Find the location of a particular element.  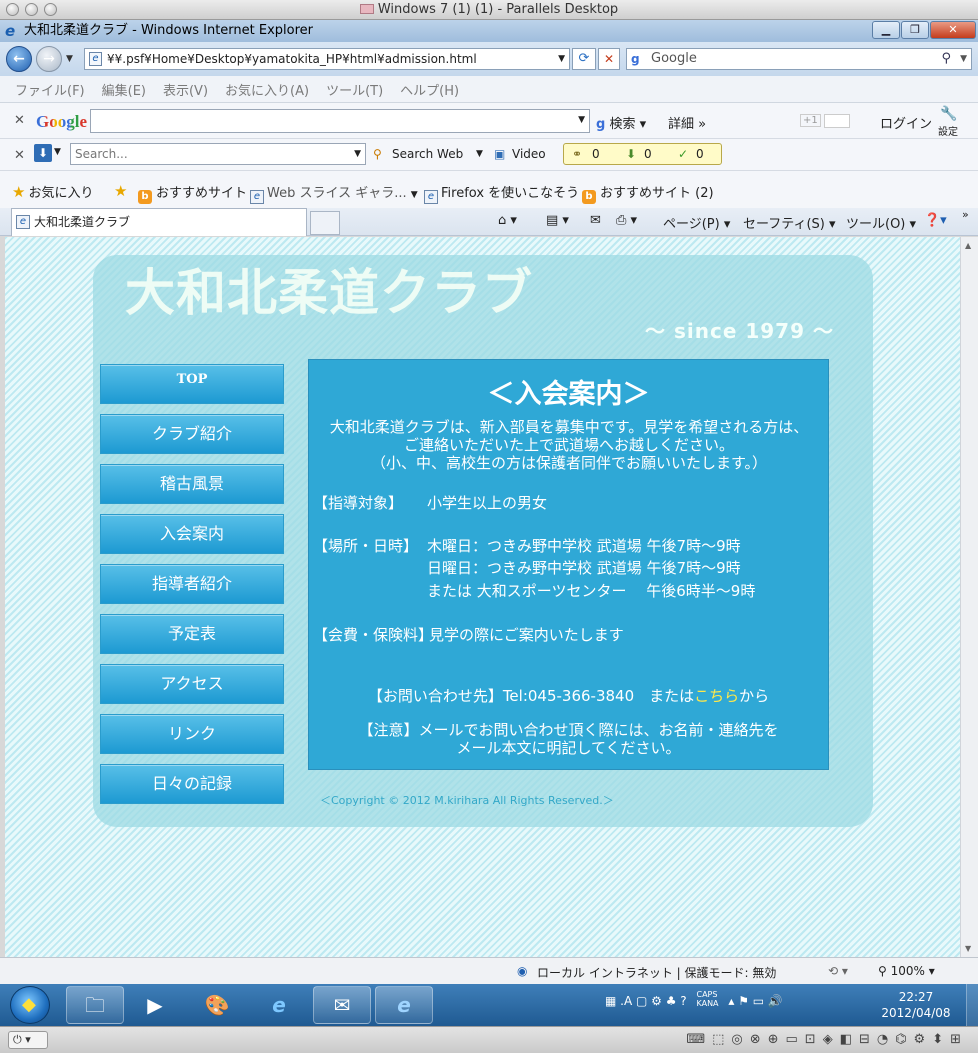

menu-help: ヘルプ(H) is located at coordinates (429, 89).